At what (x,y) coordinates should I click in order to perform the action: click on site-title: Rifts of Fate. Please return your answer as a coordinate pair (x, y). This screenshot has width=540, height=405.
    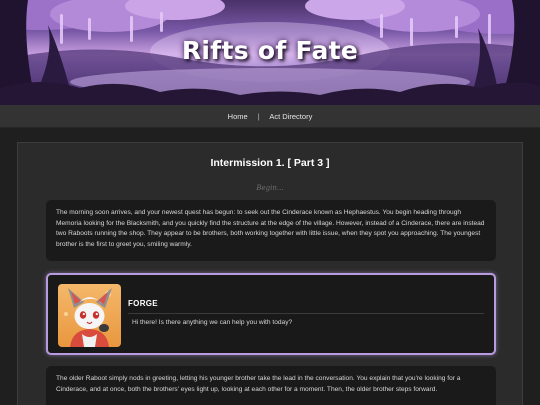
    Looking at the image, I should click on (270, 50).